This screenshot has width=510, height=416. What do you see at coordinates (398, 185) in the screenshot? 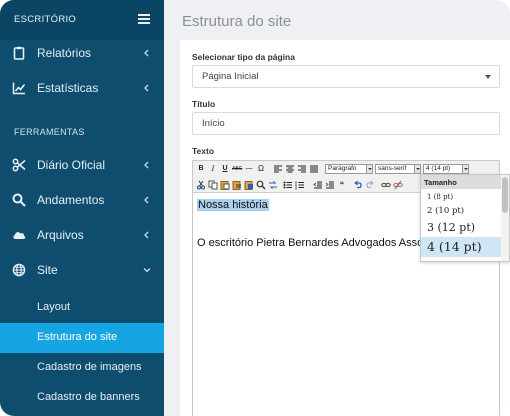
I see `unlink-icon` at bounding box center [398, 185].